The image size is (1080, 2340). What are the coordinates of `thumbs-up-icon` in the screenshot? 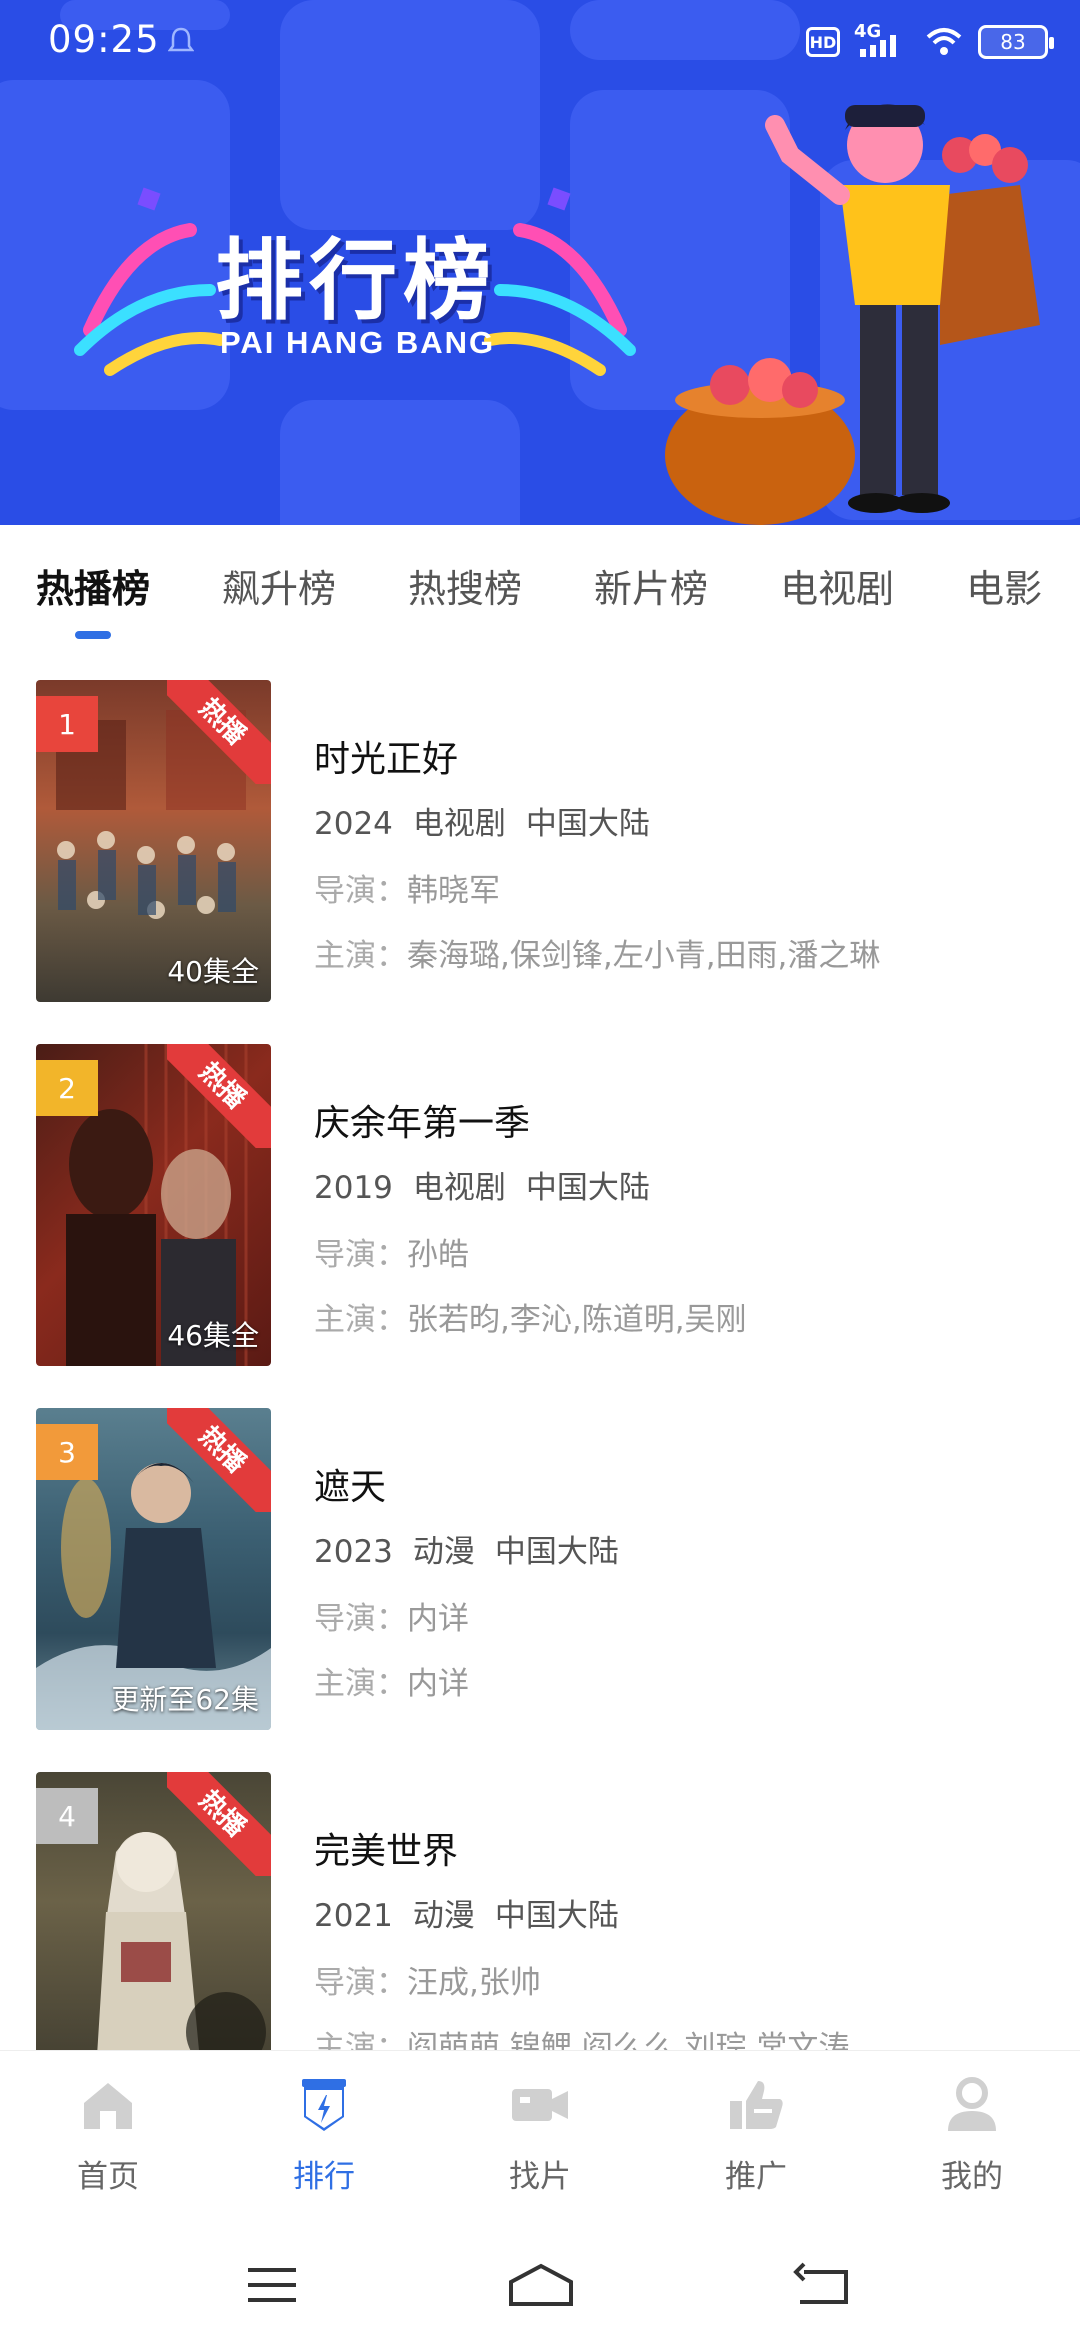 It's located at (756, 2105).